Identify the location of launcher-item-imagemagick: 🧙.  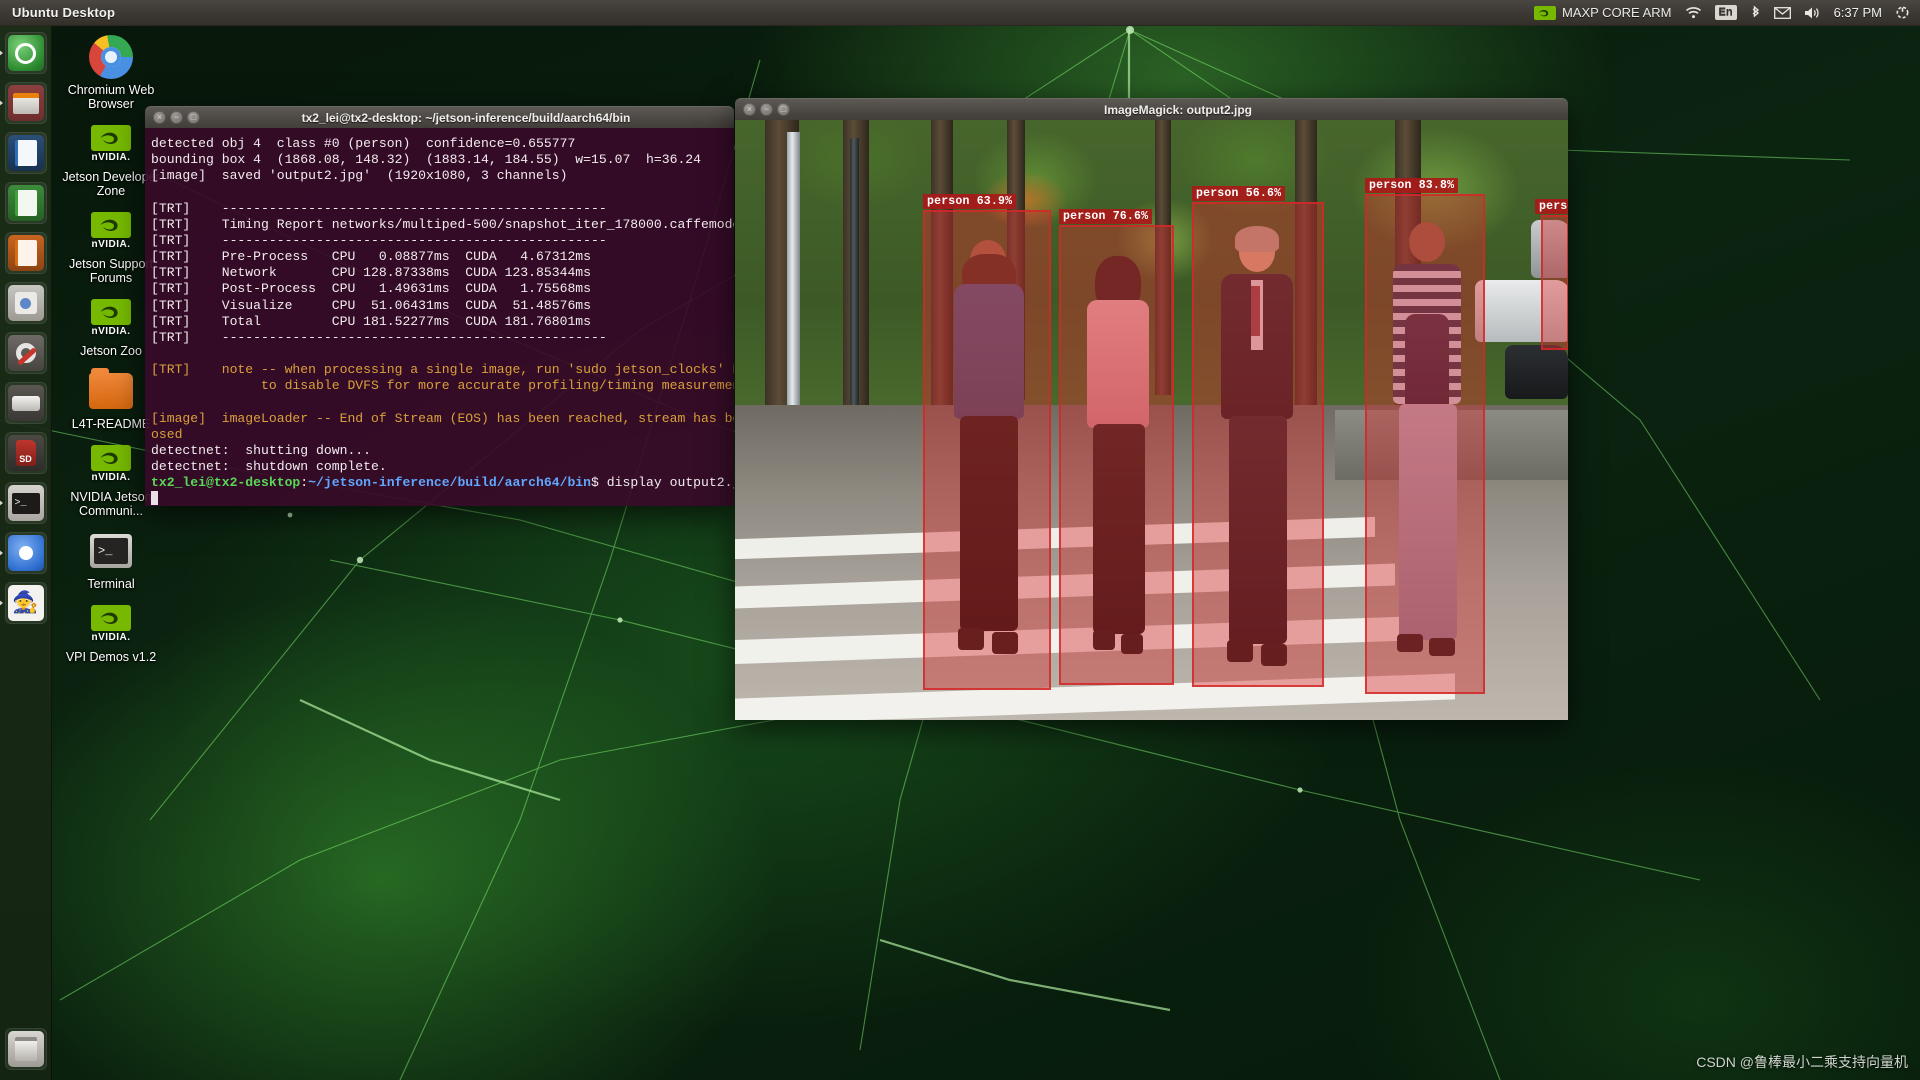
(25, 603).